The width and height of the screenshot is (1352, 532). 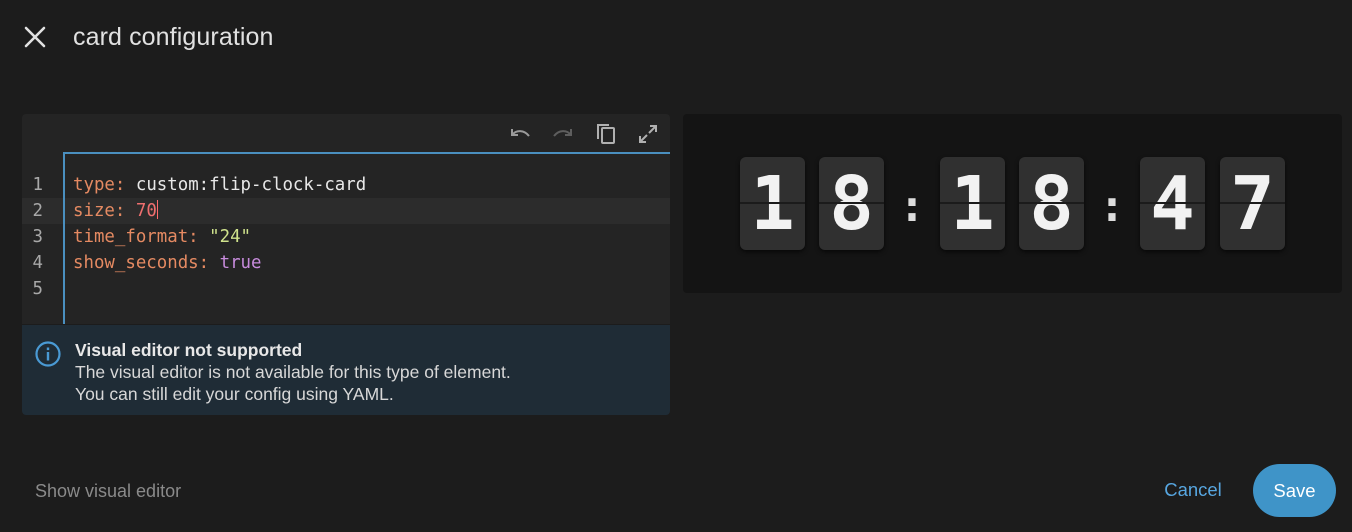 What do you see at coordinates (230, 237) in the screenshot?
I see `yaml-value: "24"` at bounding box center [230, 237].